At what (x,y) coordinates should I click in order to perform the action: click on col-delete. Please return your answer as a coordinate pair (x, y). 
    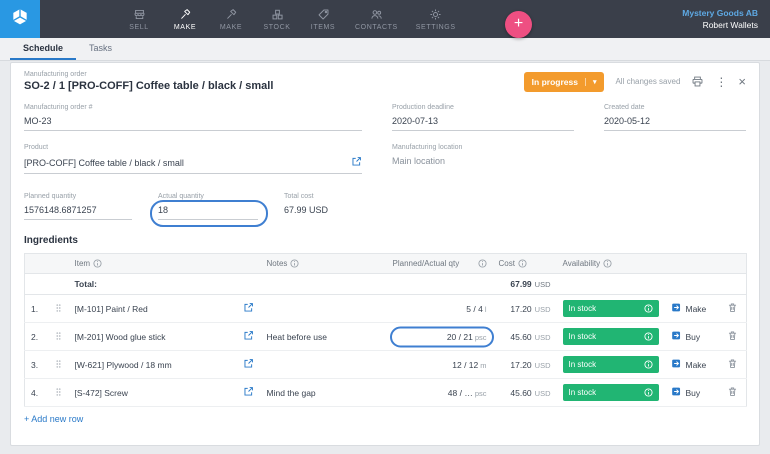
    Looking at the image, I should click on (732, 263).